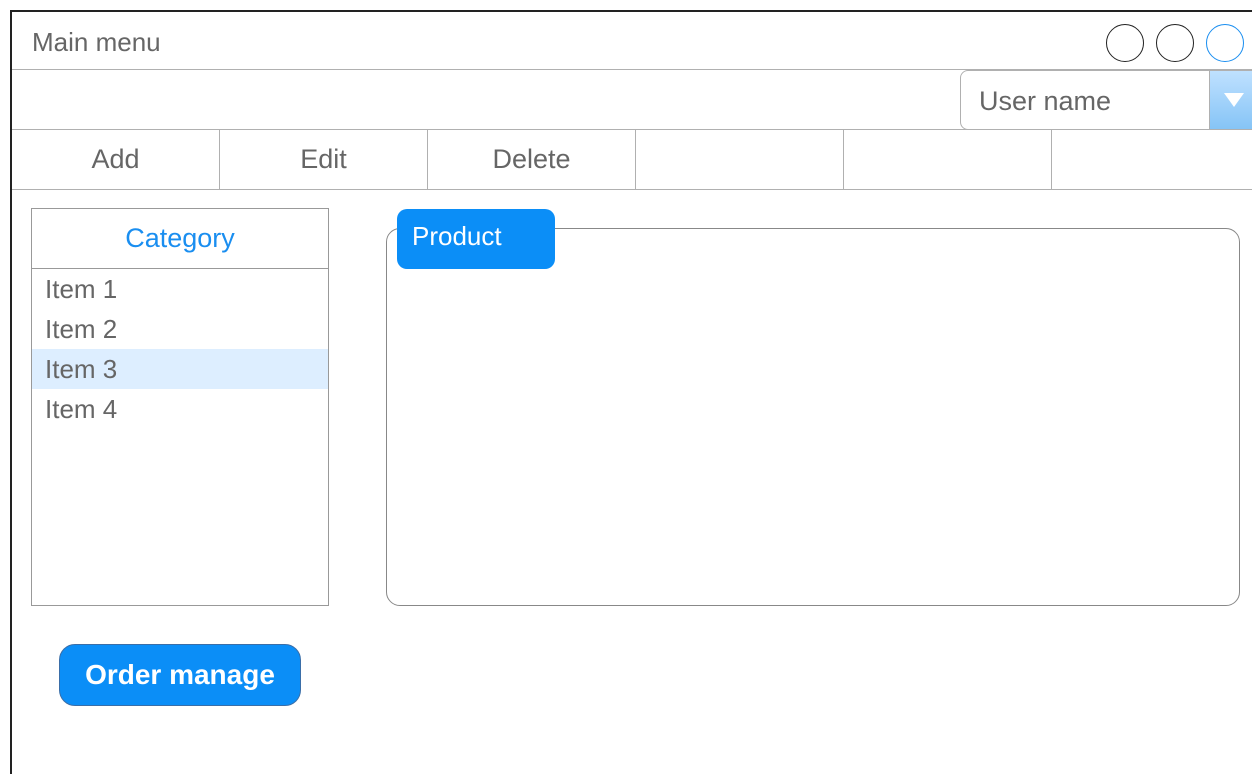 The height and width of the screenshot is (774, 1252). I want to click on list-item: Item 2, so click(180, 329).